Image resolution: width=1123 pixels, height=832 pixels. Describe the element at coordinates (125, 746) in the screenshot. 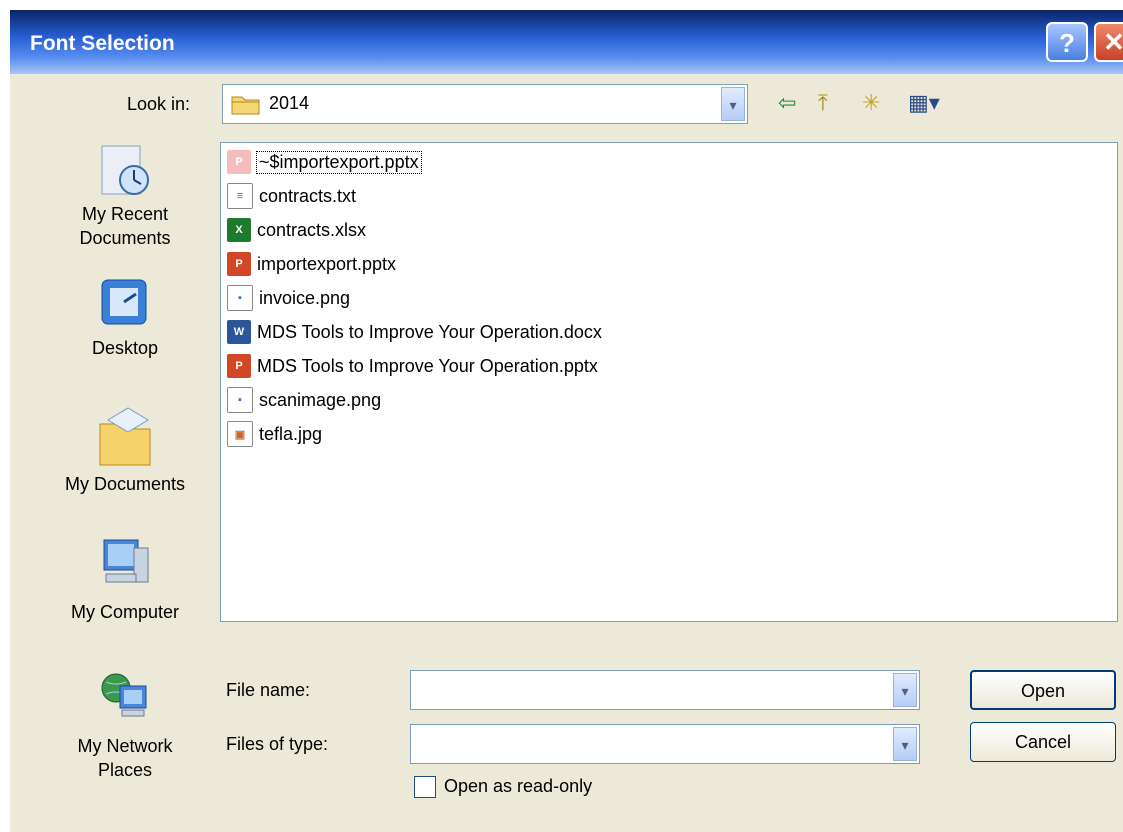

I see `place-label: My Network` at that location.